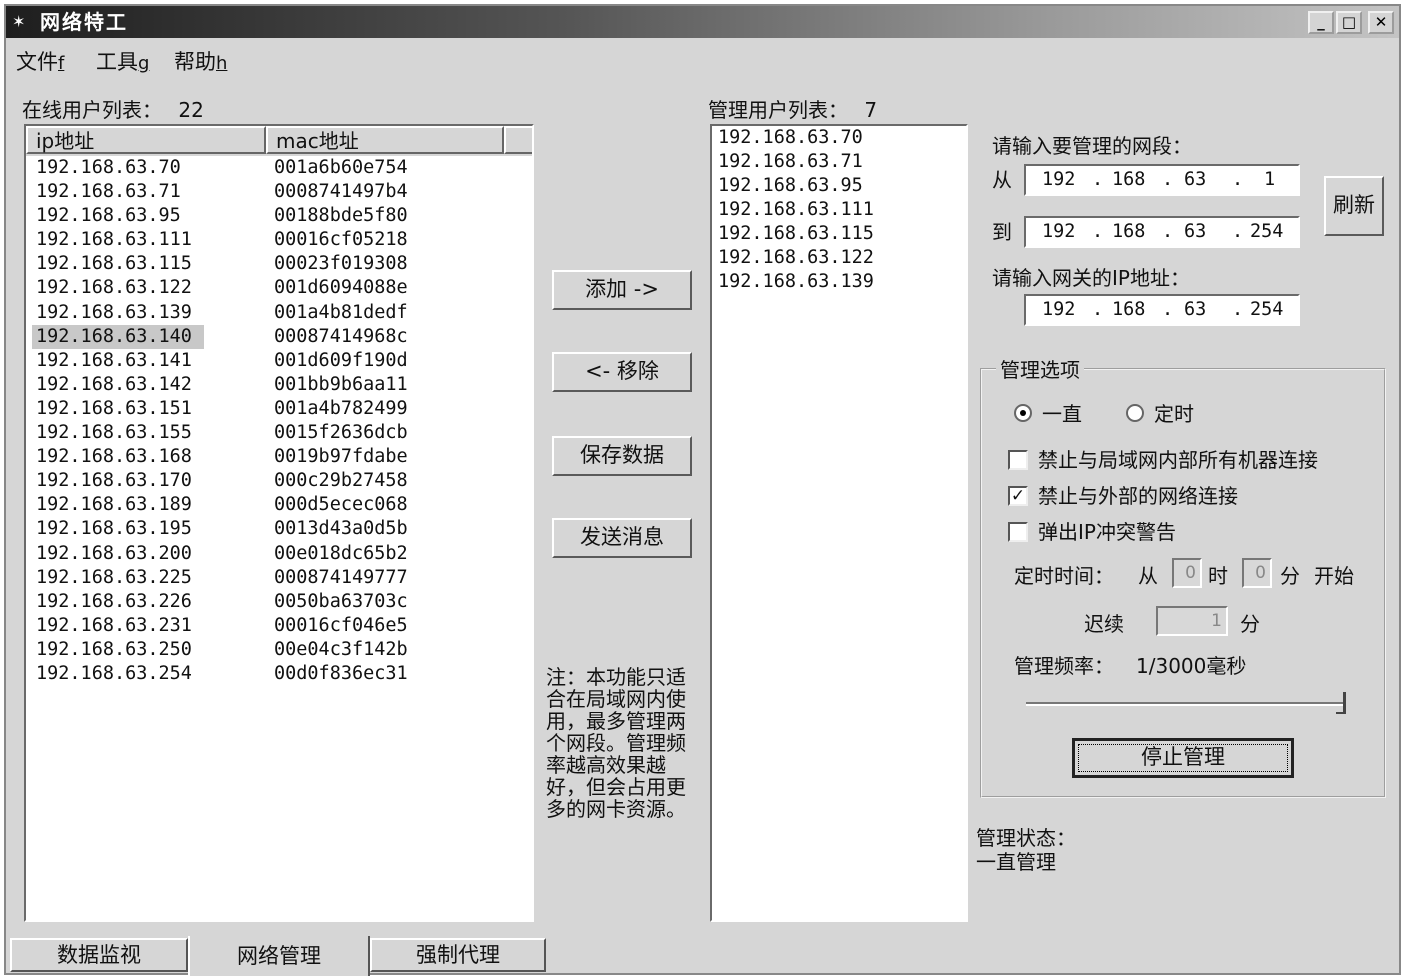 Image resolution: width=1405 pixels, height=979 pixels. I want to click on table-row: 192.168.63.168 0019b97fdabe, so click(279, 457).